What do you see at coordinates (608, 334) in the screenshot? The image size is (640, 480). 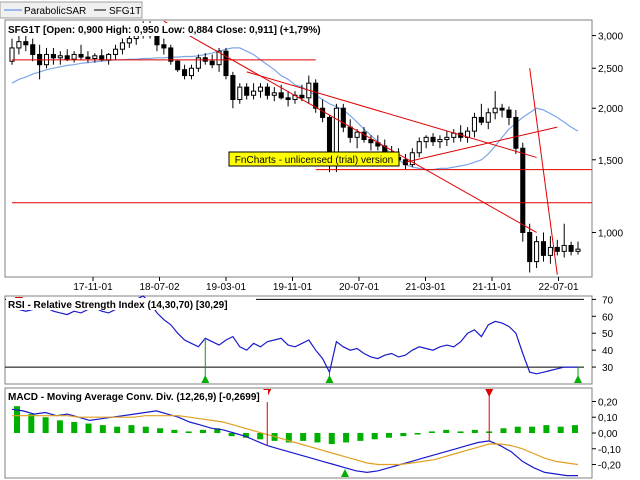 I see `rsi-ytick-label: 50` at bounding box center [608, 334].